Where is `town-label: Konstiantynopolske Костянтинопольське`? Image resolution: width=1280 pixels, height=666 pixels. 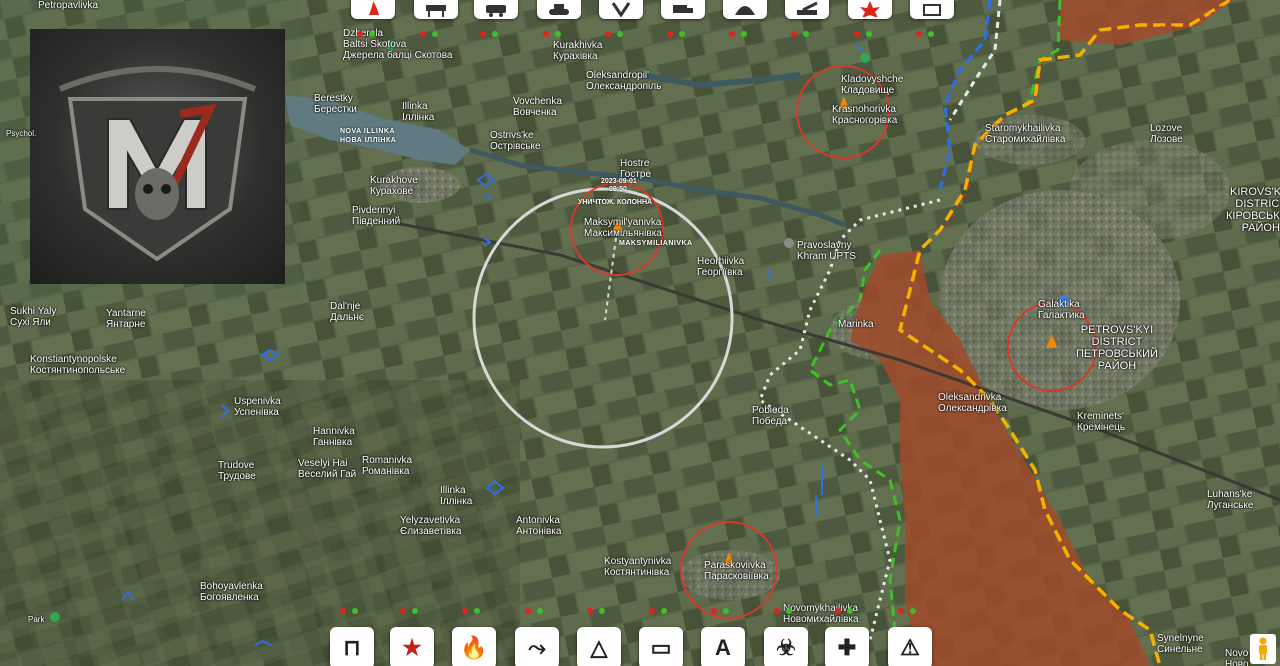
town-label: Konstiantynopolske Костянтинопольське is located at coordinates (77, 365).